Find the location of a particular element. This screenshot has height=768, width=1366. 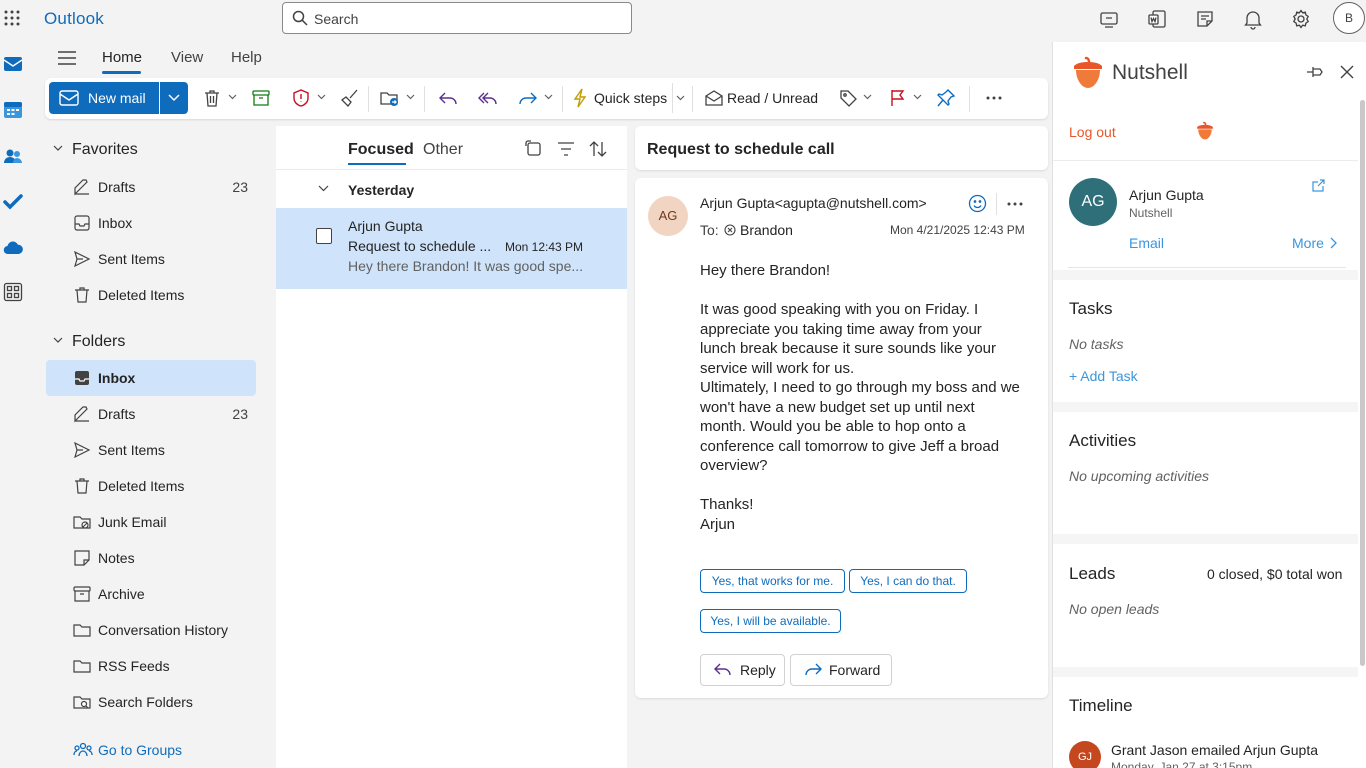

notes-icon is located at coordinates (1205, 19).